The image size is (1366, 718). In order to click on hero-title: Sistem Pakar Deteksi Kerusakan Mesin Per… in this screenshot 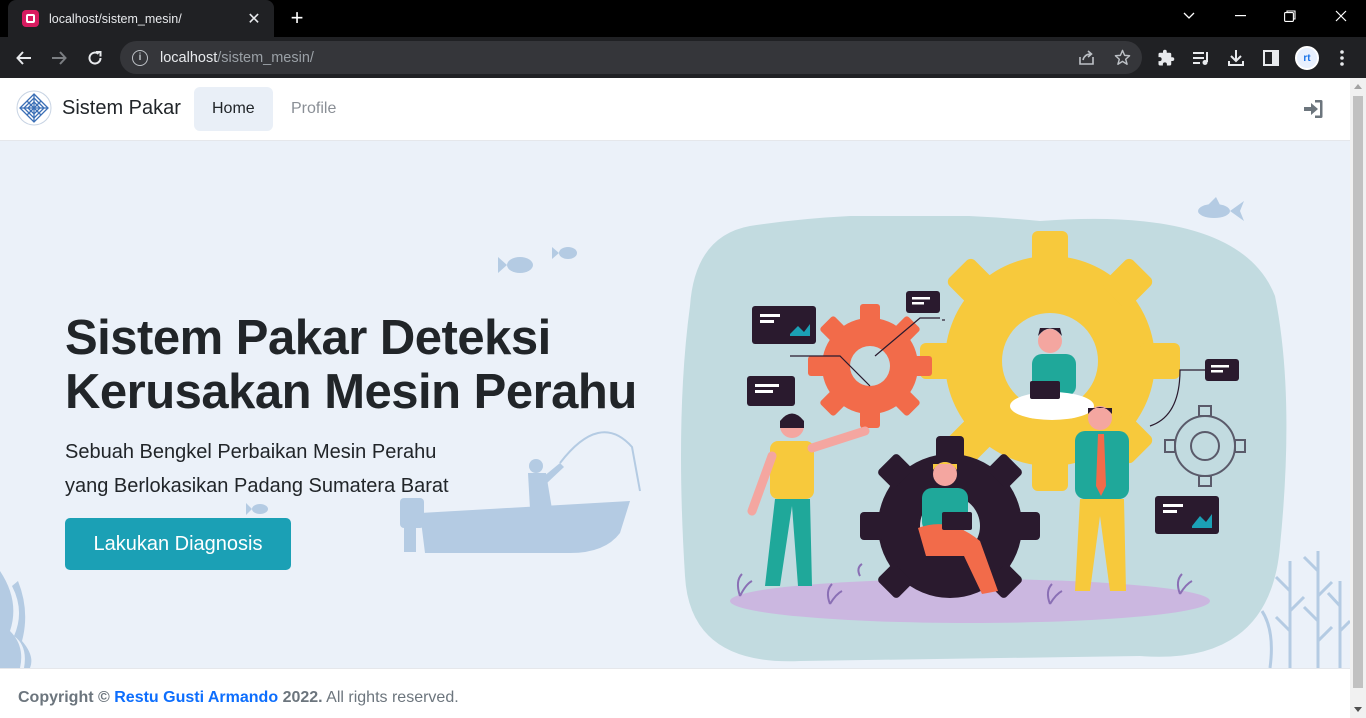, I will do `click(351, 365)`.